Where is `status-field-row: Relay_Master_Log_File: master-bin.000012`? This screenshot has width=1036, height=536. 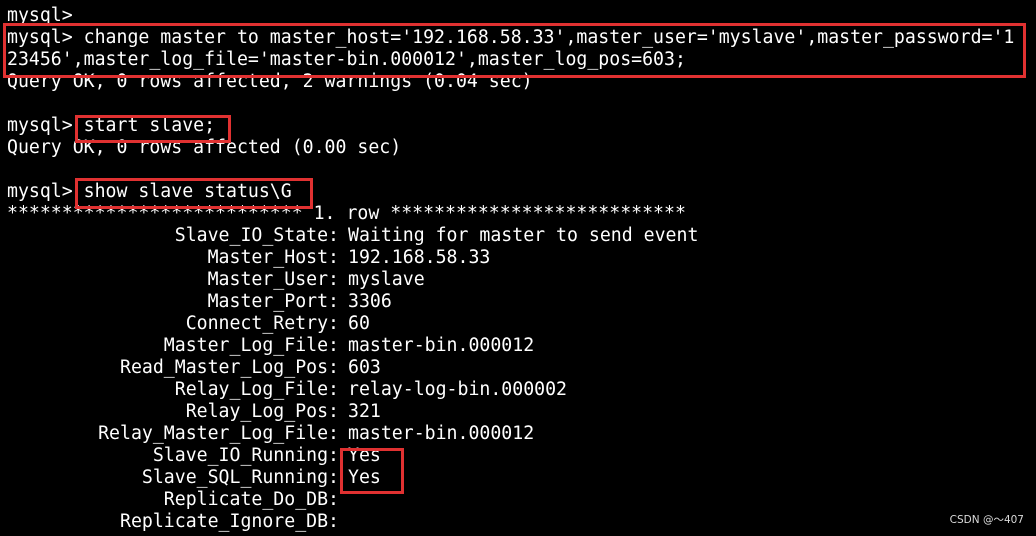
status-field-row: Relay_Master_Log_File: master-bin.000012 is located at coordinates (518, 434).